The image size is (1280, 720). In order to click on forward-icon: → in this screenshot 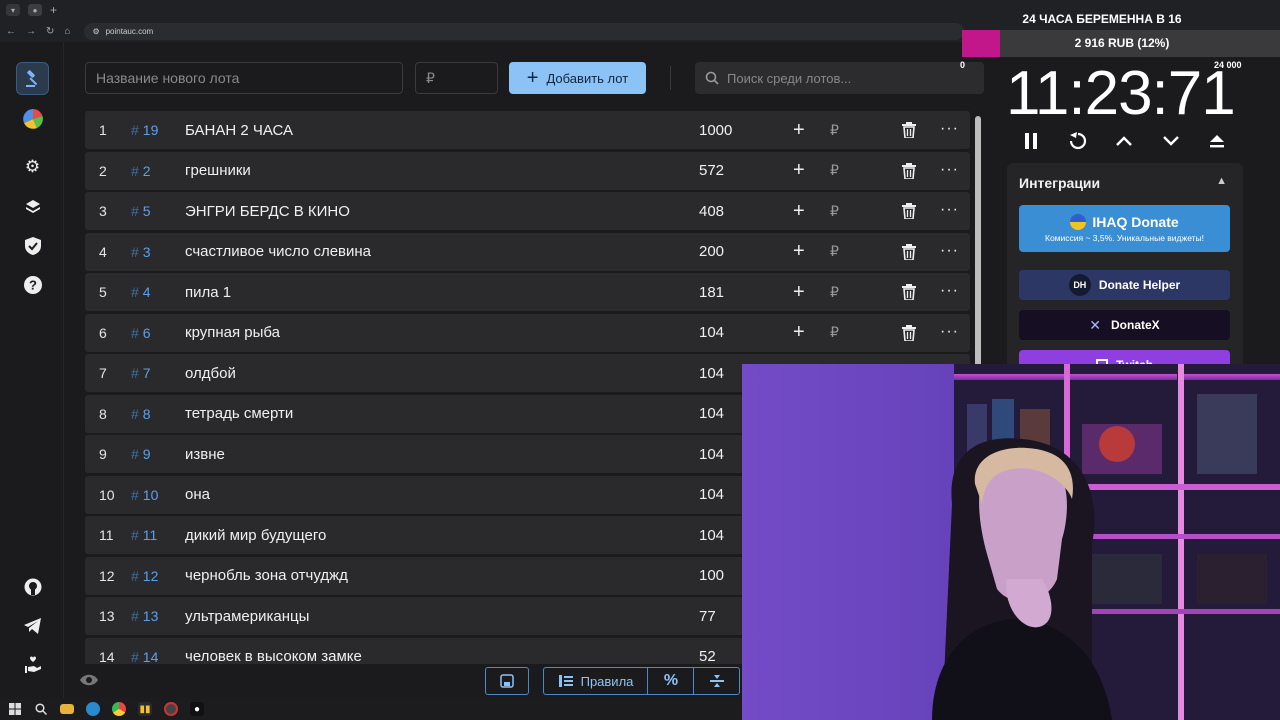, I will do `click(31, 31)`.